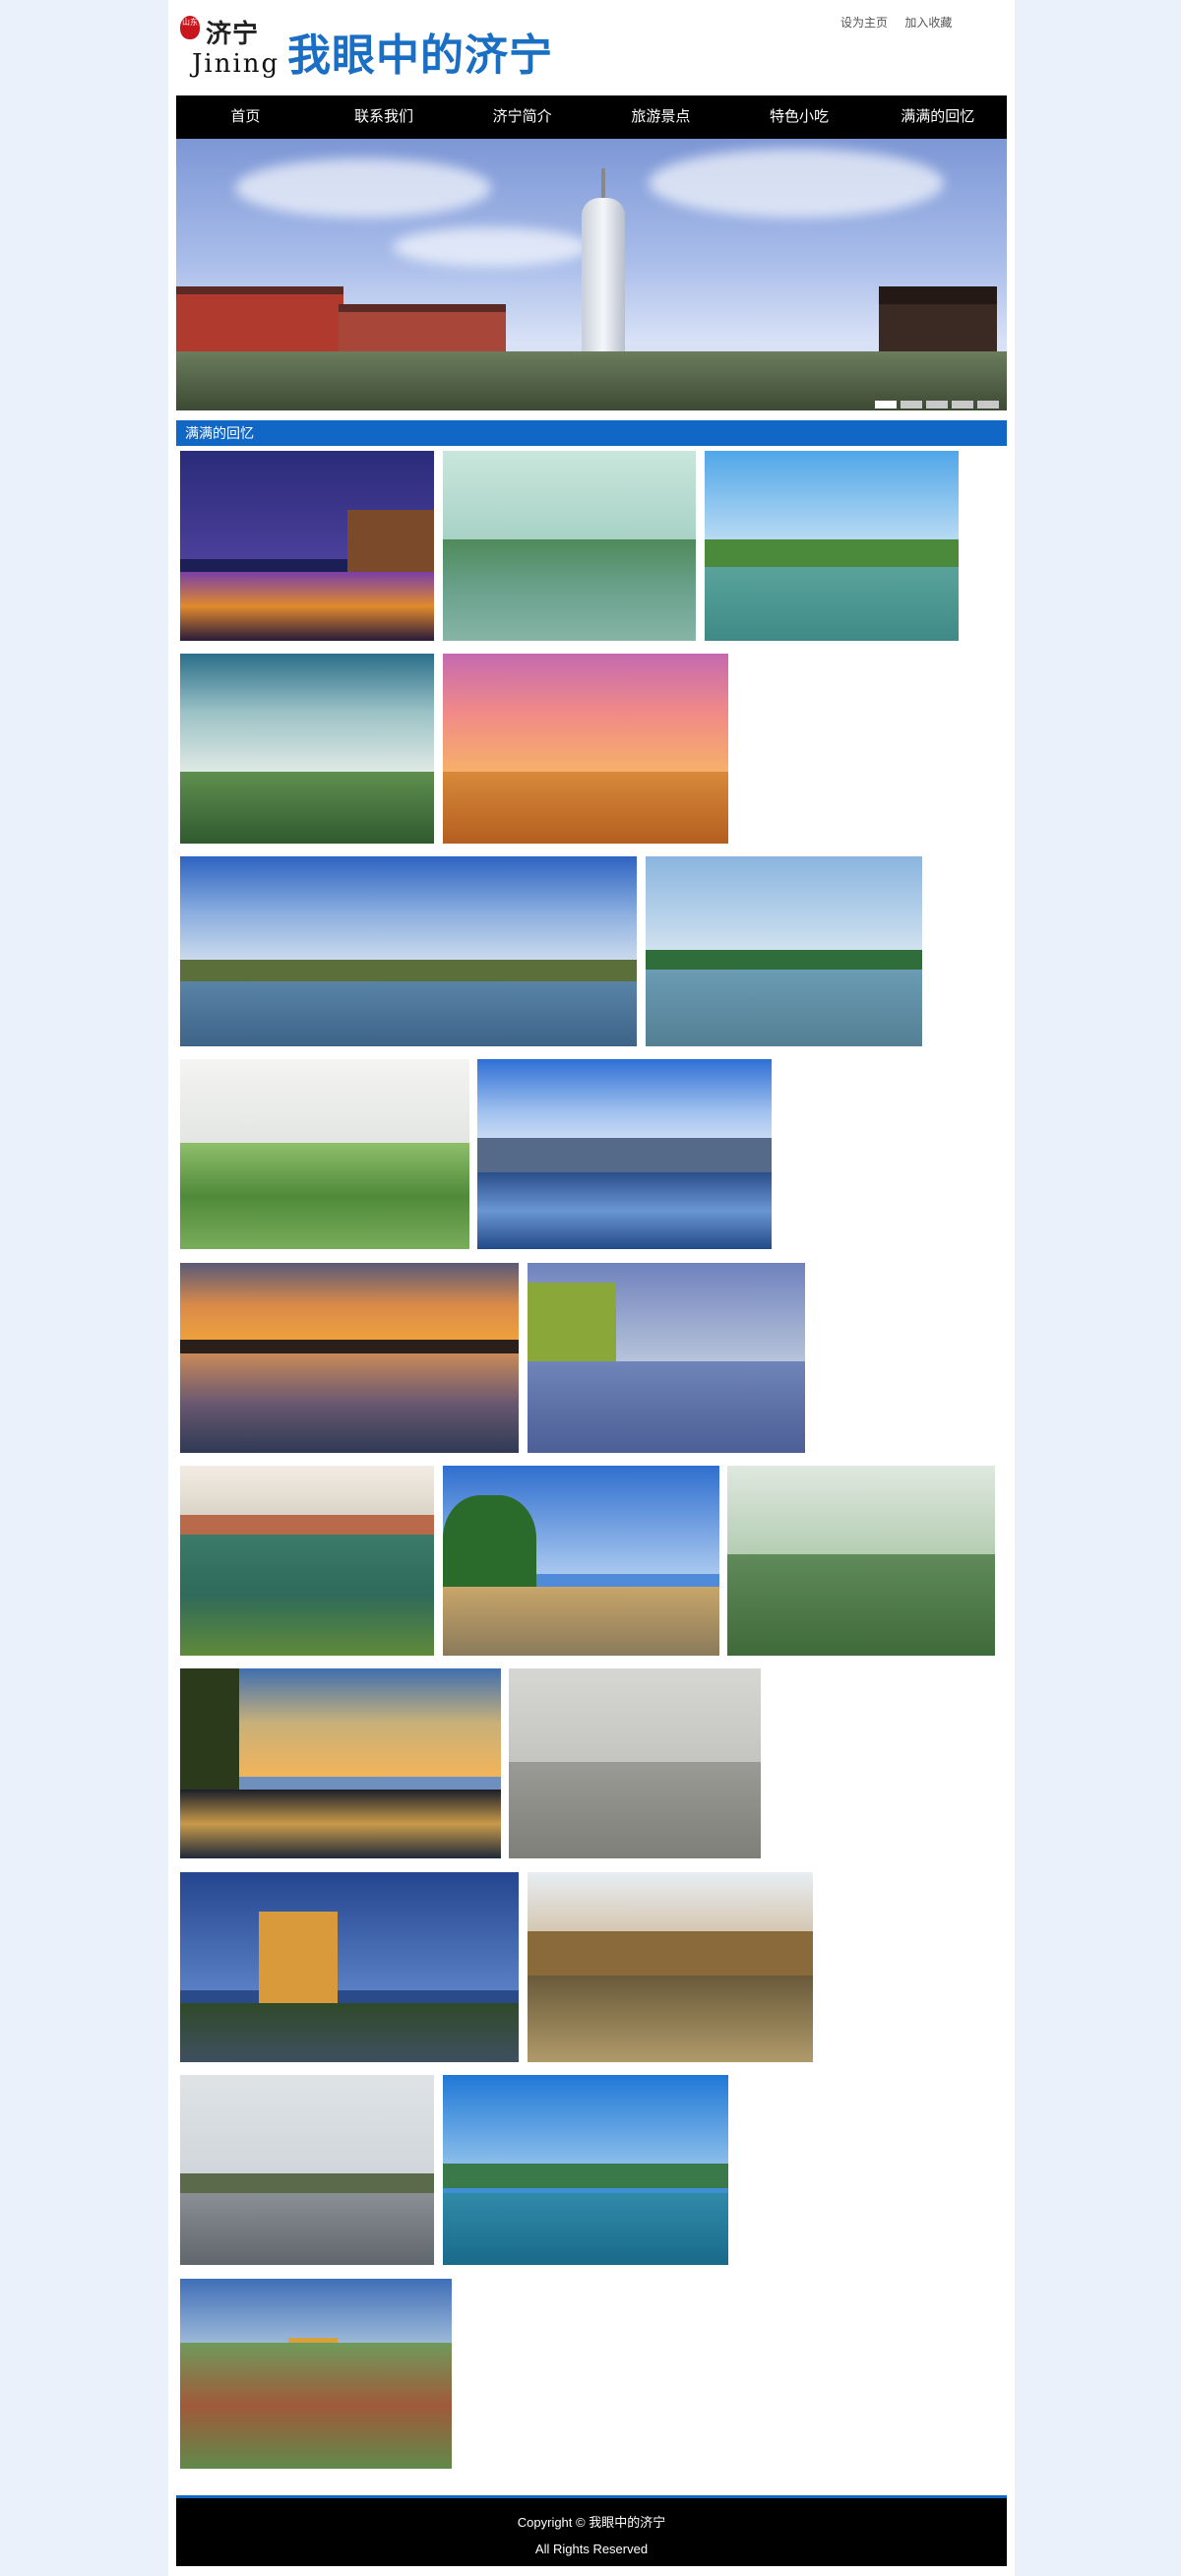 The image size is (1181, 2576). Describe the element at coordinates (591, 2549) in the screenshot. I see `footer-rights: All Rights Reserved` at that location.